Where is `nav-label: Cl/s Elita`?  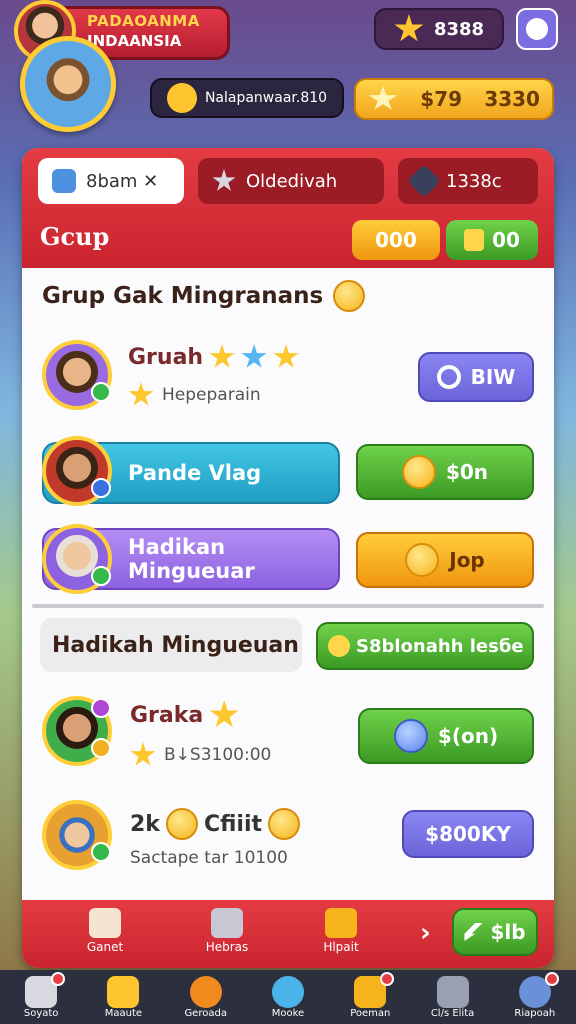
nav-label: Cl/s Elita is located at coordinates (452, 1013).